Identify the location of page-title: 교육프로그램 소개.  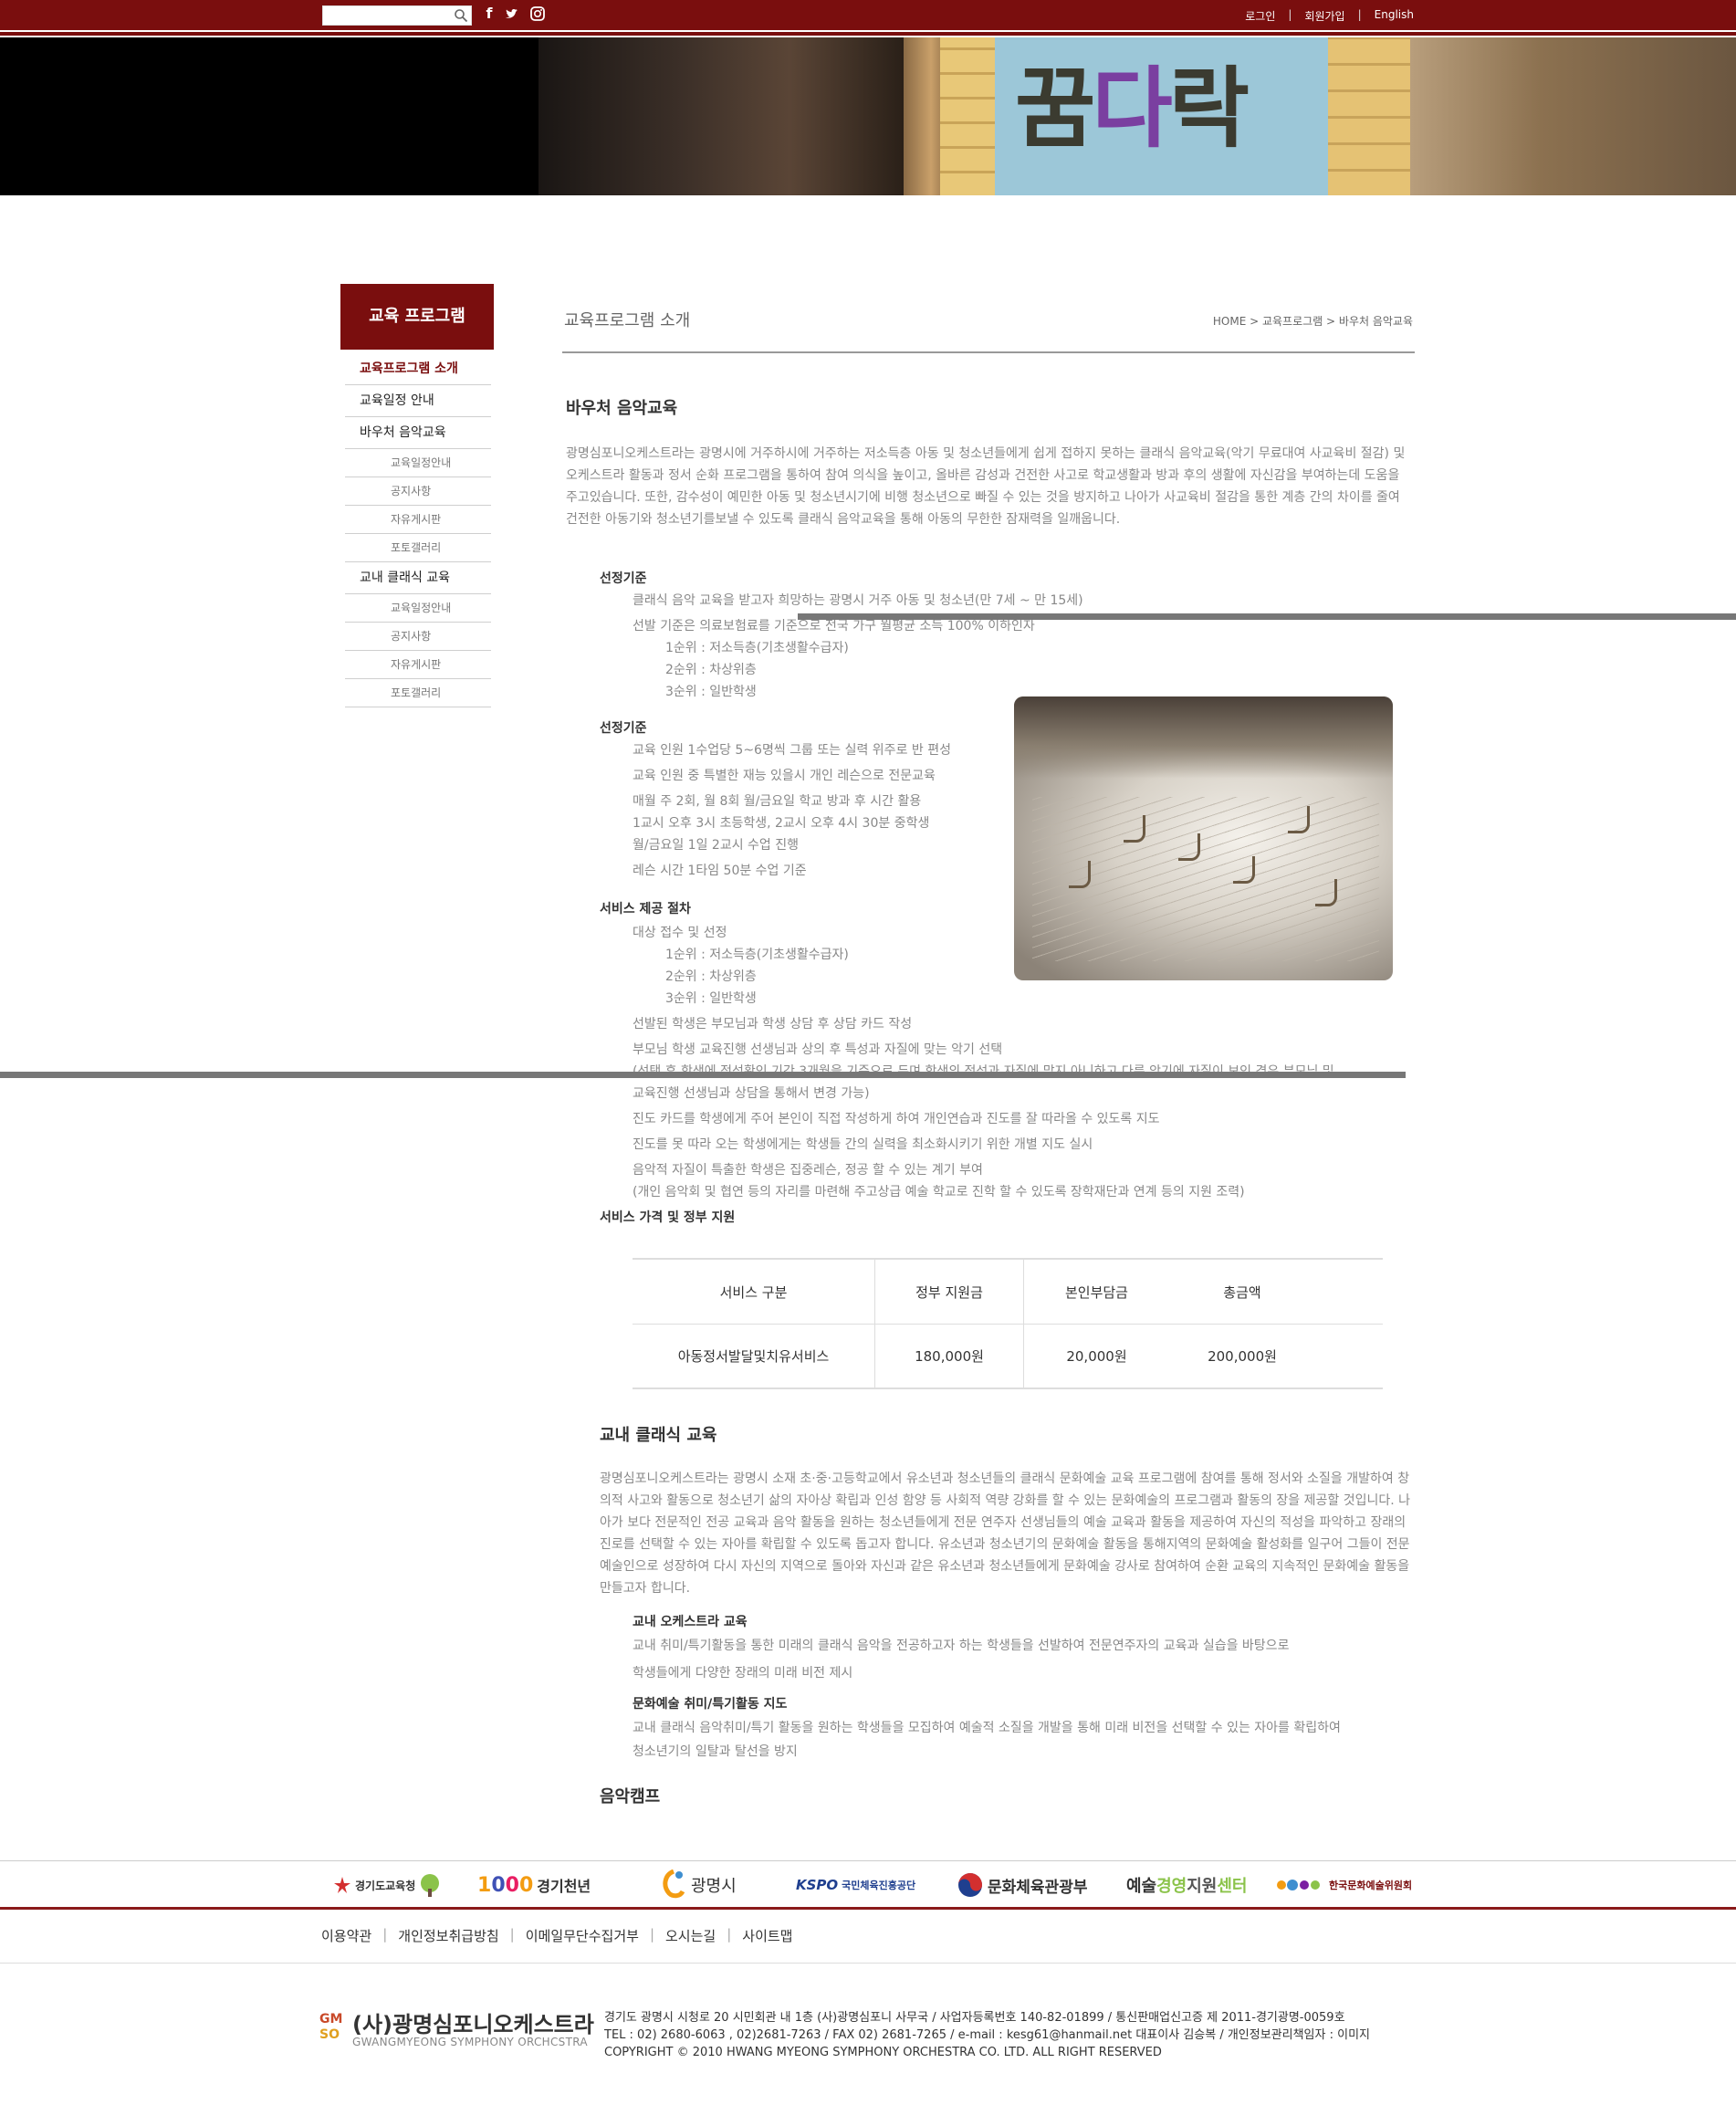
(627, 320).